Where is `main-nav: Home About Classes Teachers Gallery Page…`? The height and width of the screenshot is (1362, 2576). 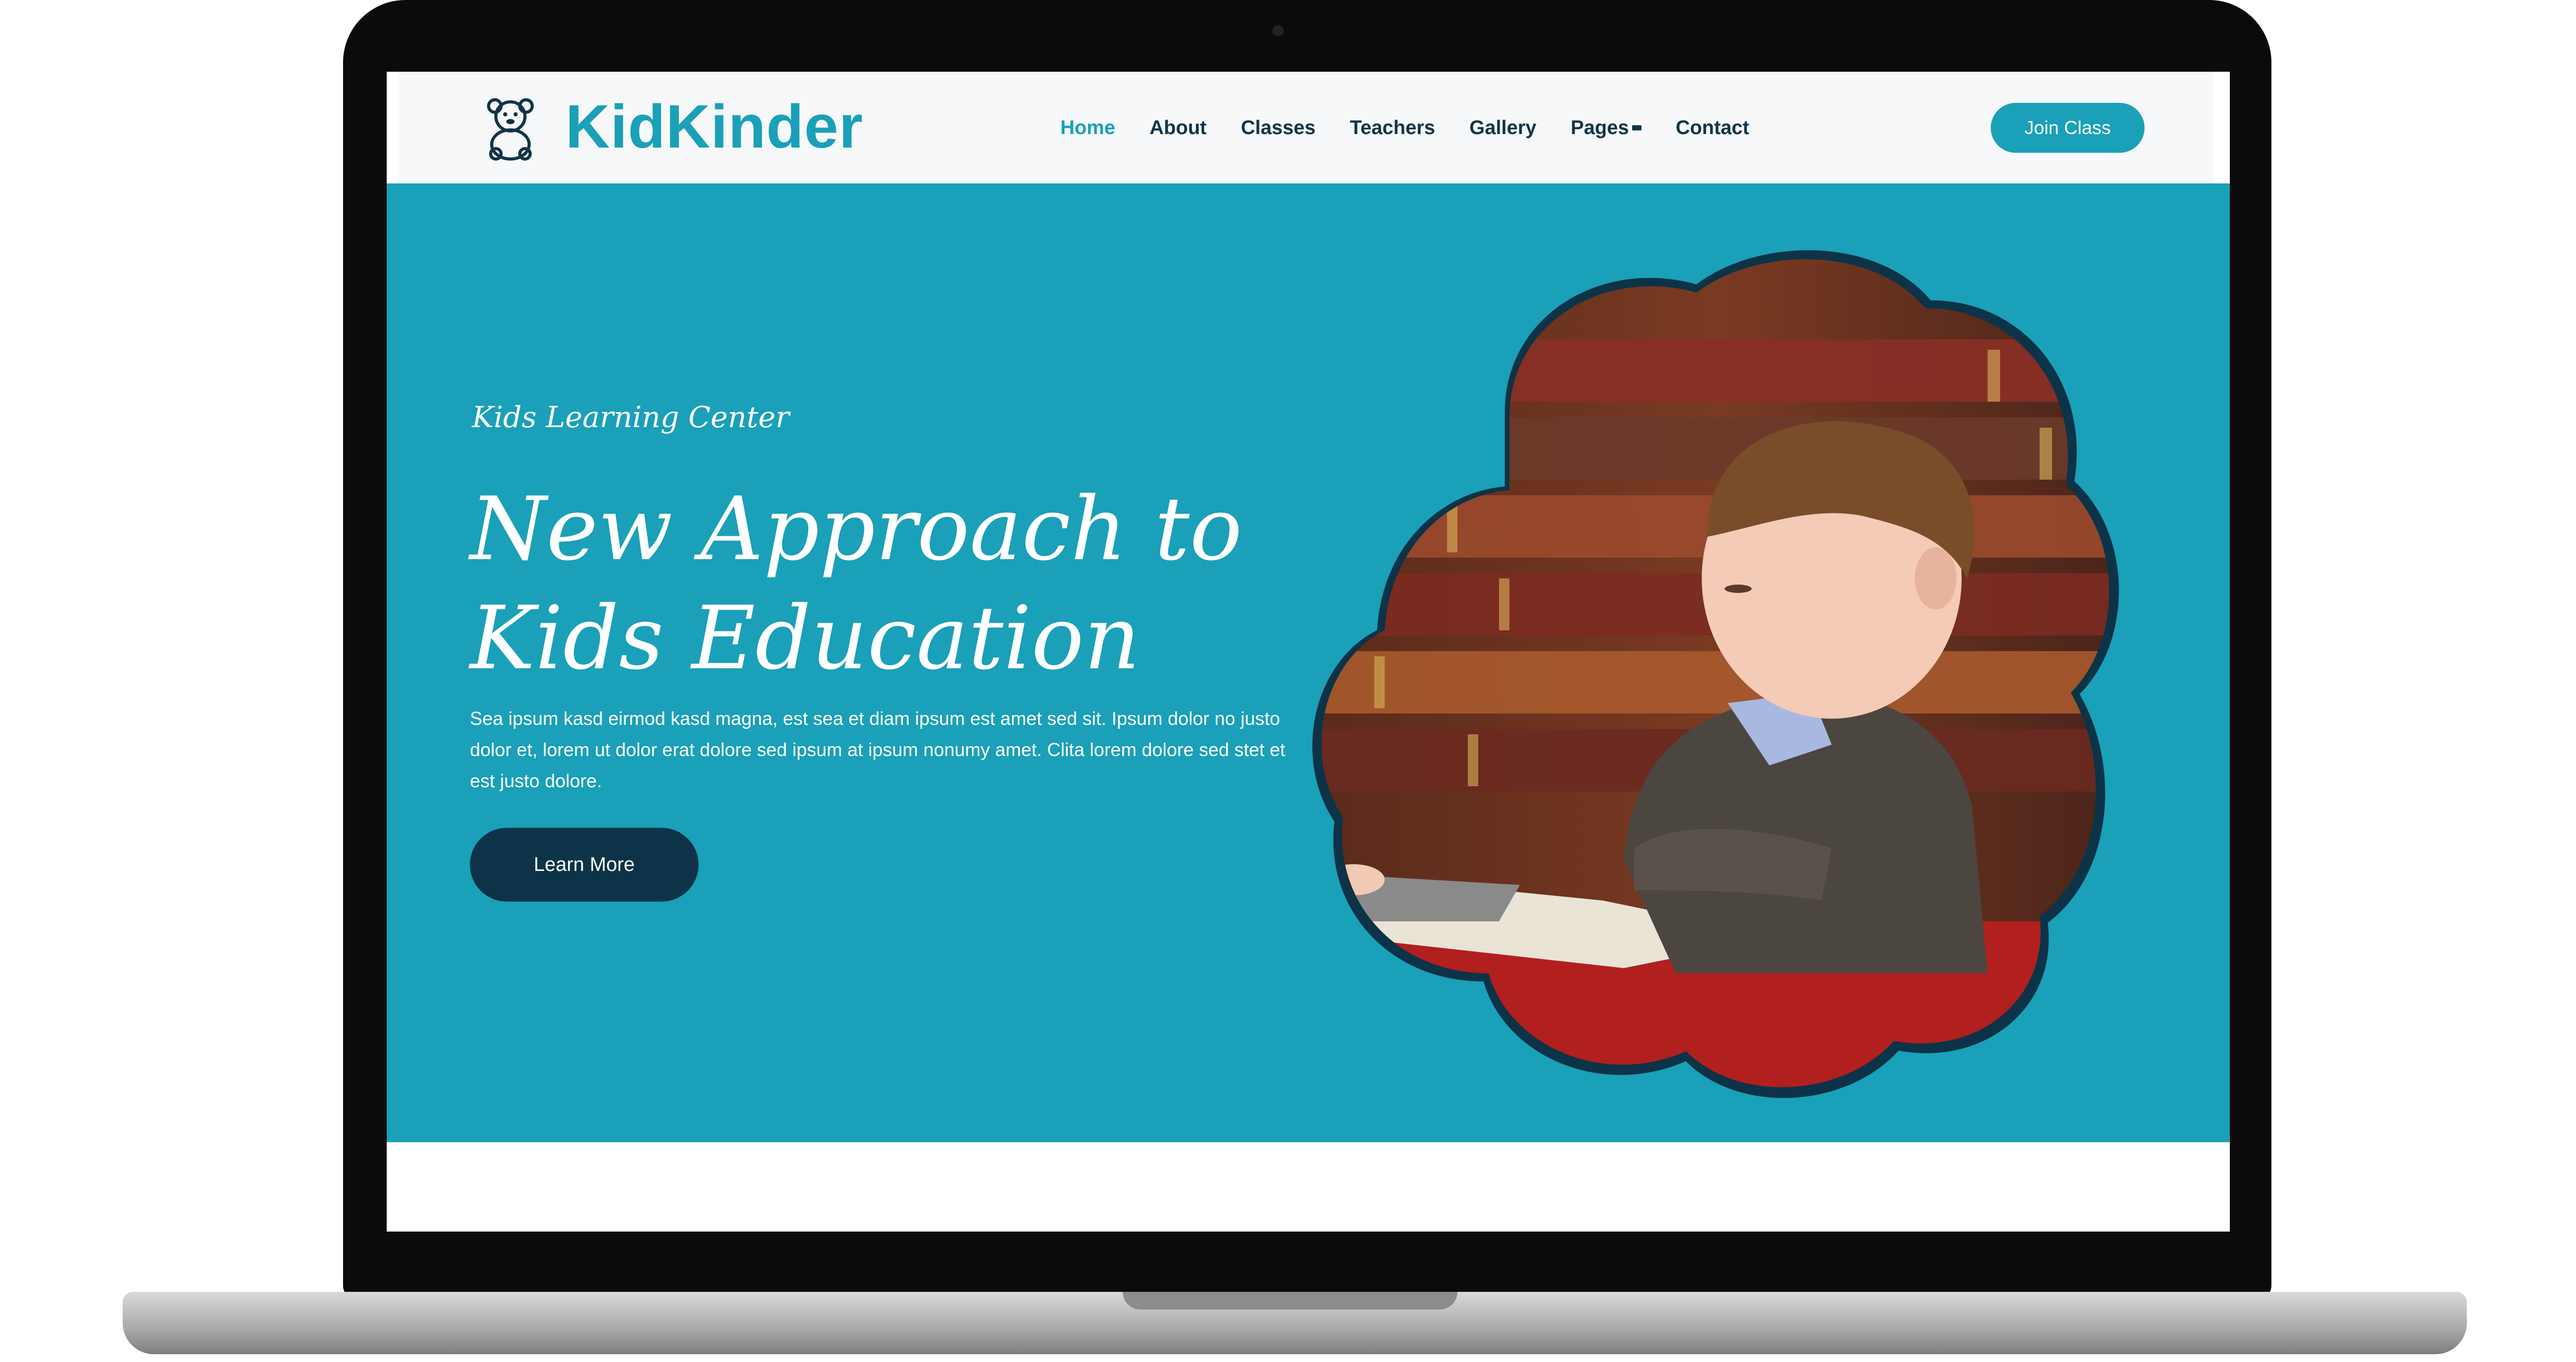 main-nav: Home About Classes Teachers Gallery Page… is located at coordinates (1421, 127).